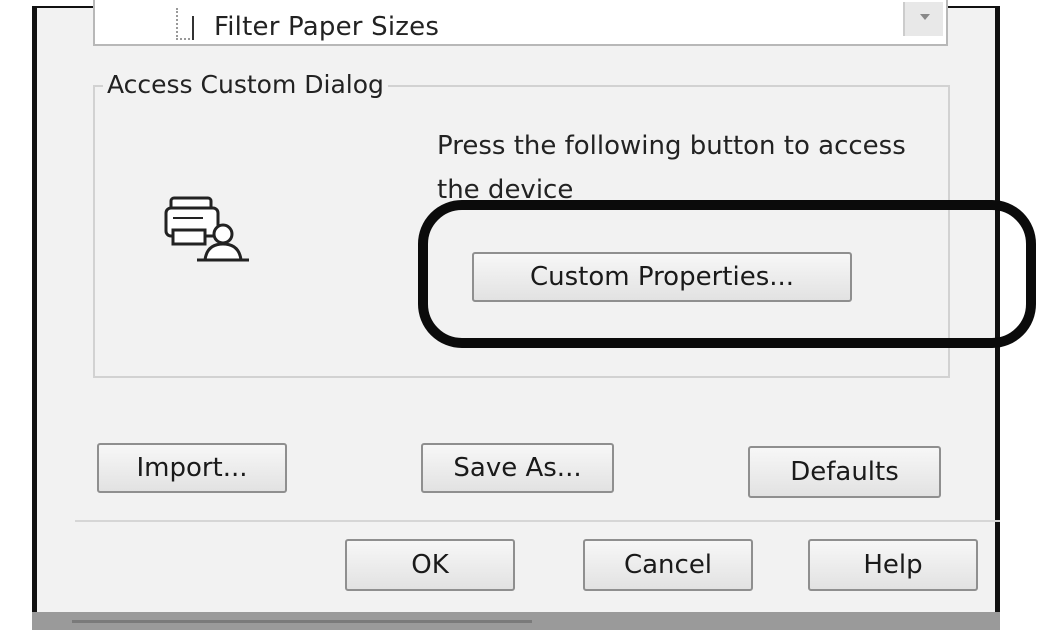  Describe the element at coordinates (668, 565) in the screenshot. I see `cancel-button: Cancel` at that location.